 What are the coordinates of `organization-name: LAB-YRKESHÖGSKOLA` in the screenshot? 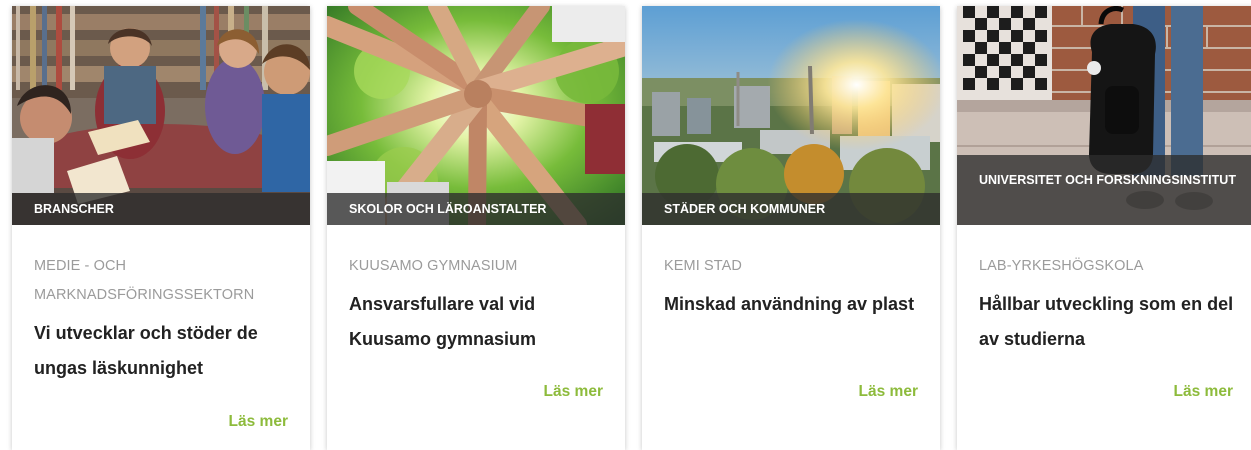 It's located at (1061, 266).